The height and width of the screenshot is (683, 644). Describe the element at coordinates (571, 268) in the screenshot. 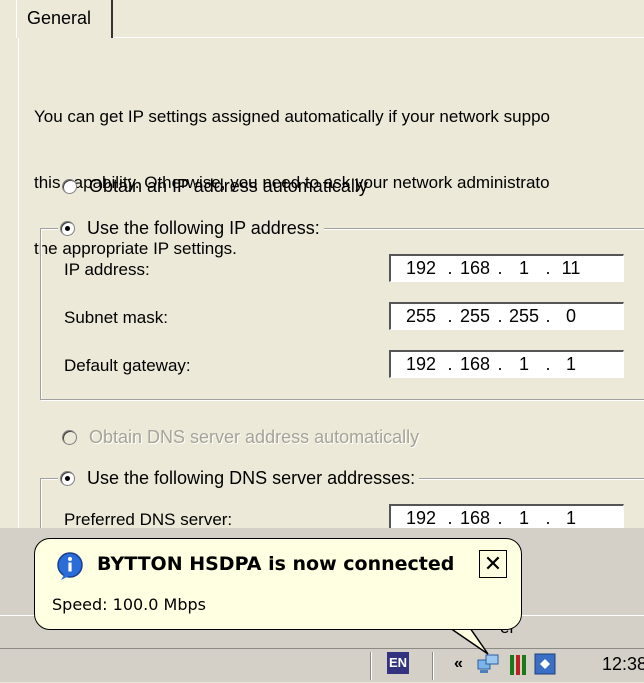

I see `ip-octet: 11` at that location.